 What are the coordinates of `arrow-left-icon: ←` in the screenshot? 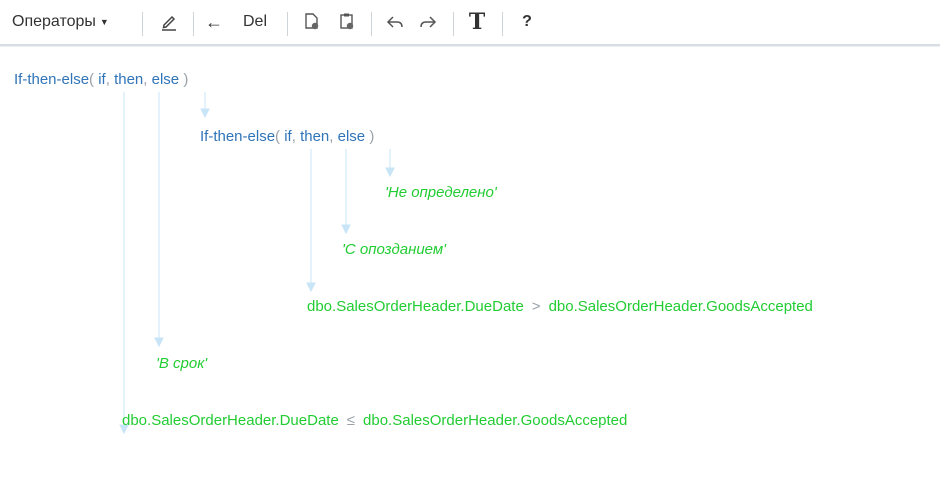 It's located at (214, 21).